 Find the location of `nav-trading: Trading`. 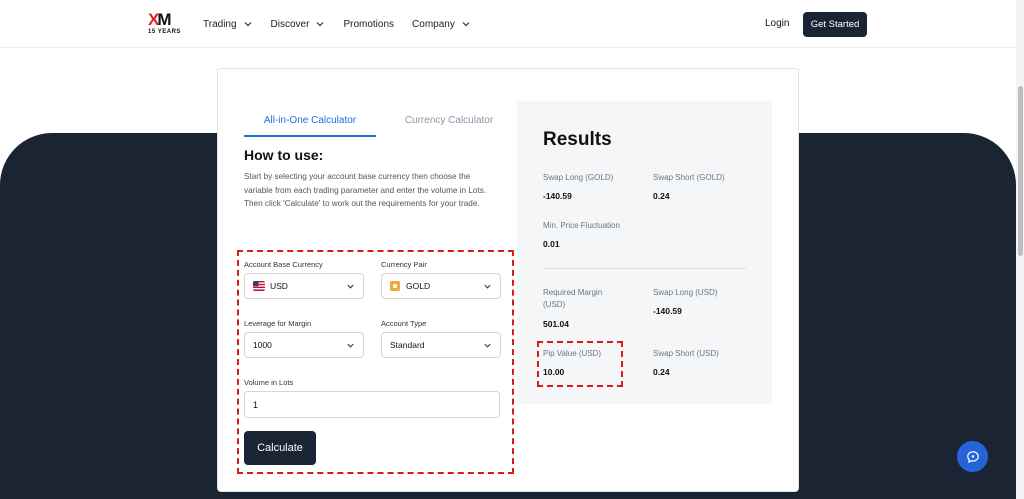

nav-trading: Trading is located at coordinates (228, 24).